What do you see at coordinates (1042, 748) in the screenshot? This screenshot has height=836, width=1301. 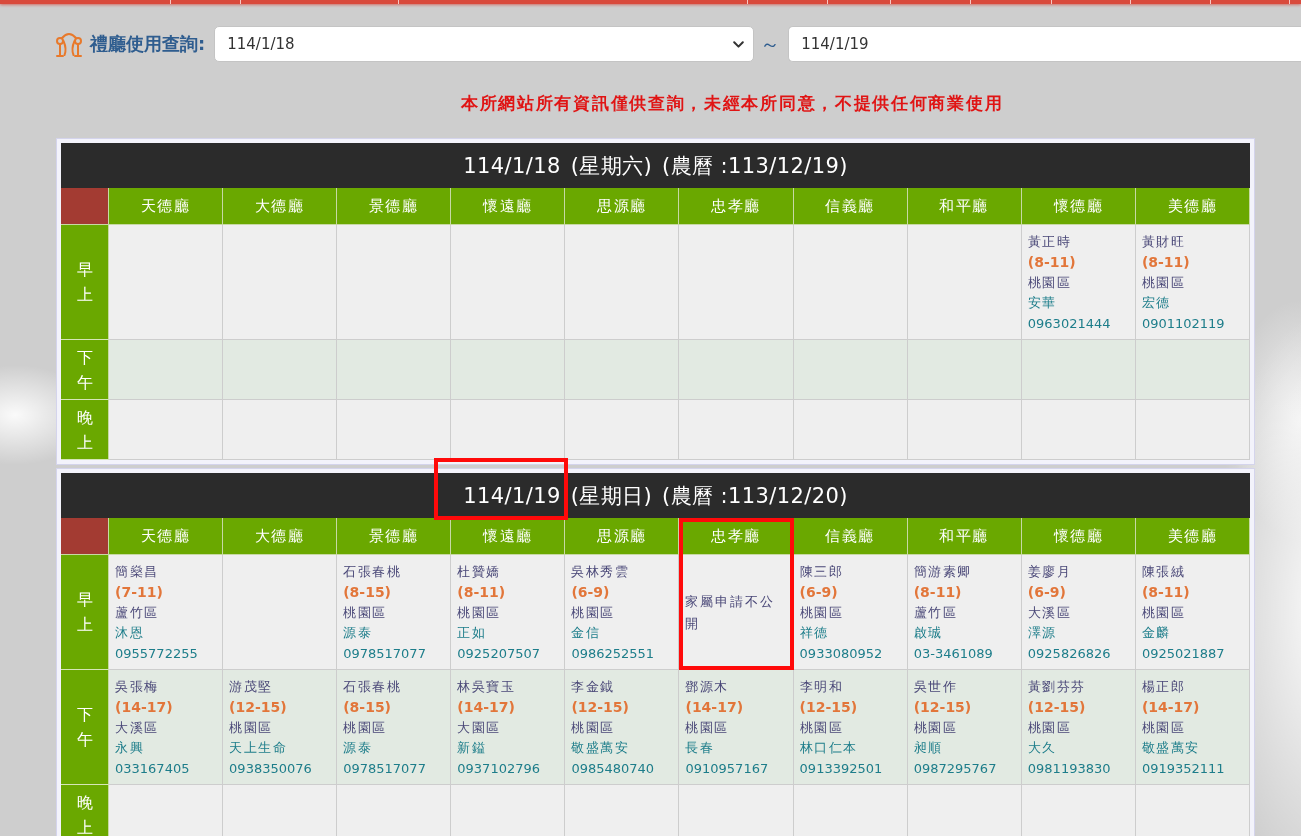 I see `funeral-home-name: 大久` at bounding box center [1042, 748].